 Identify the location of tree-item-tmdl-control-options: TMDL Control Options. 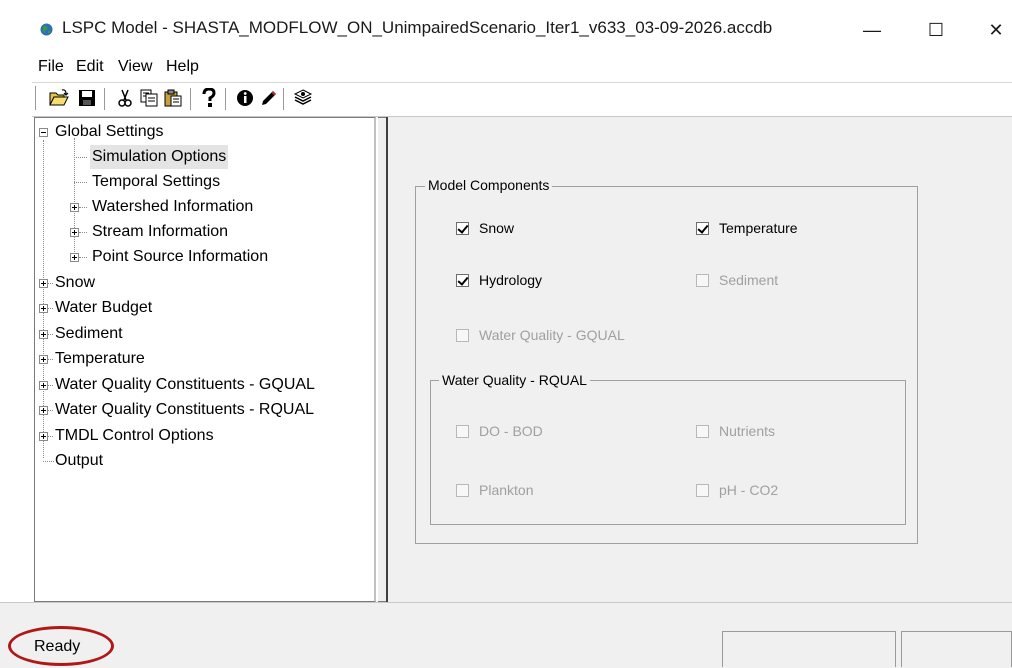
(204, 436).